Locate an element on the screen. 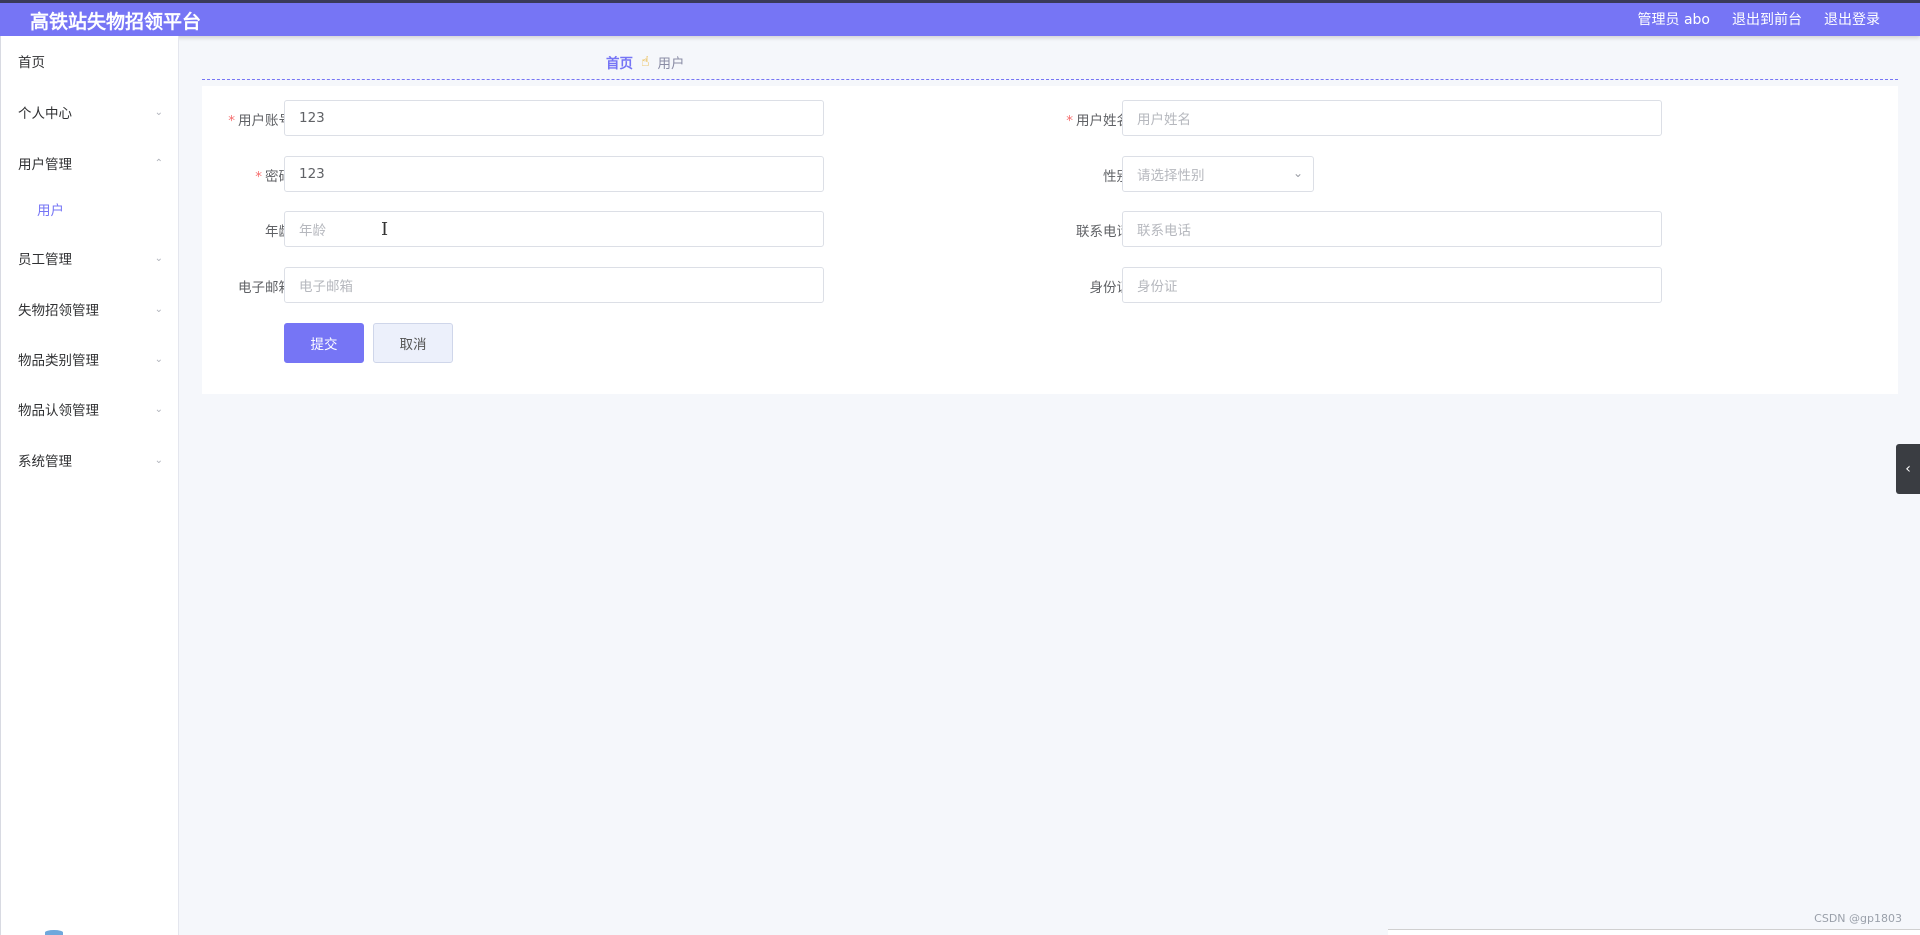 This screenshot has width=1920, height=935. sidebar-item-user-management: 用户管理 ⌃ is located at coordinates (90, 163).